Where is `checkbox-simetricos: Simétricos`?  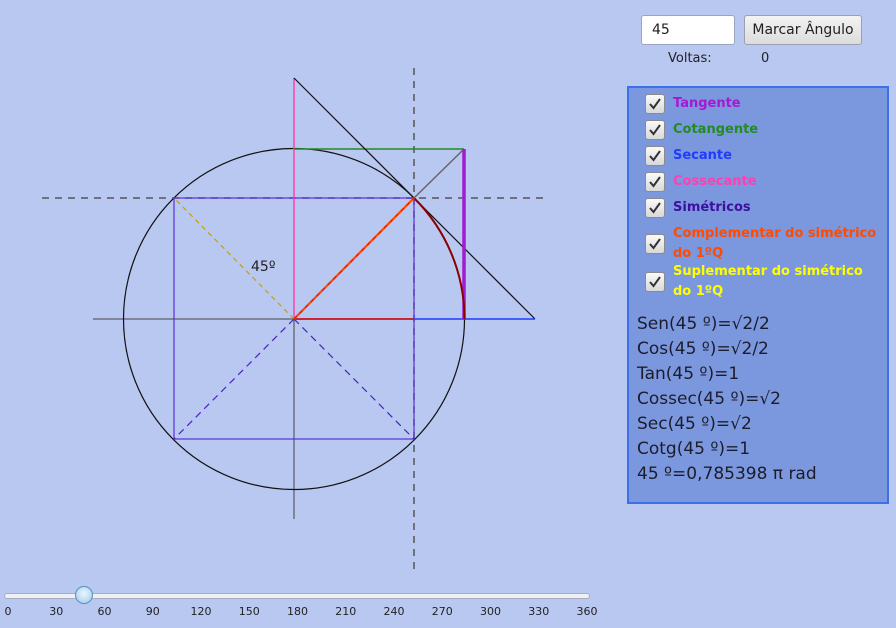 checkbox-simetricos: Simétricos is located at coordinates (698, 208).